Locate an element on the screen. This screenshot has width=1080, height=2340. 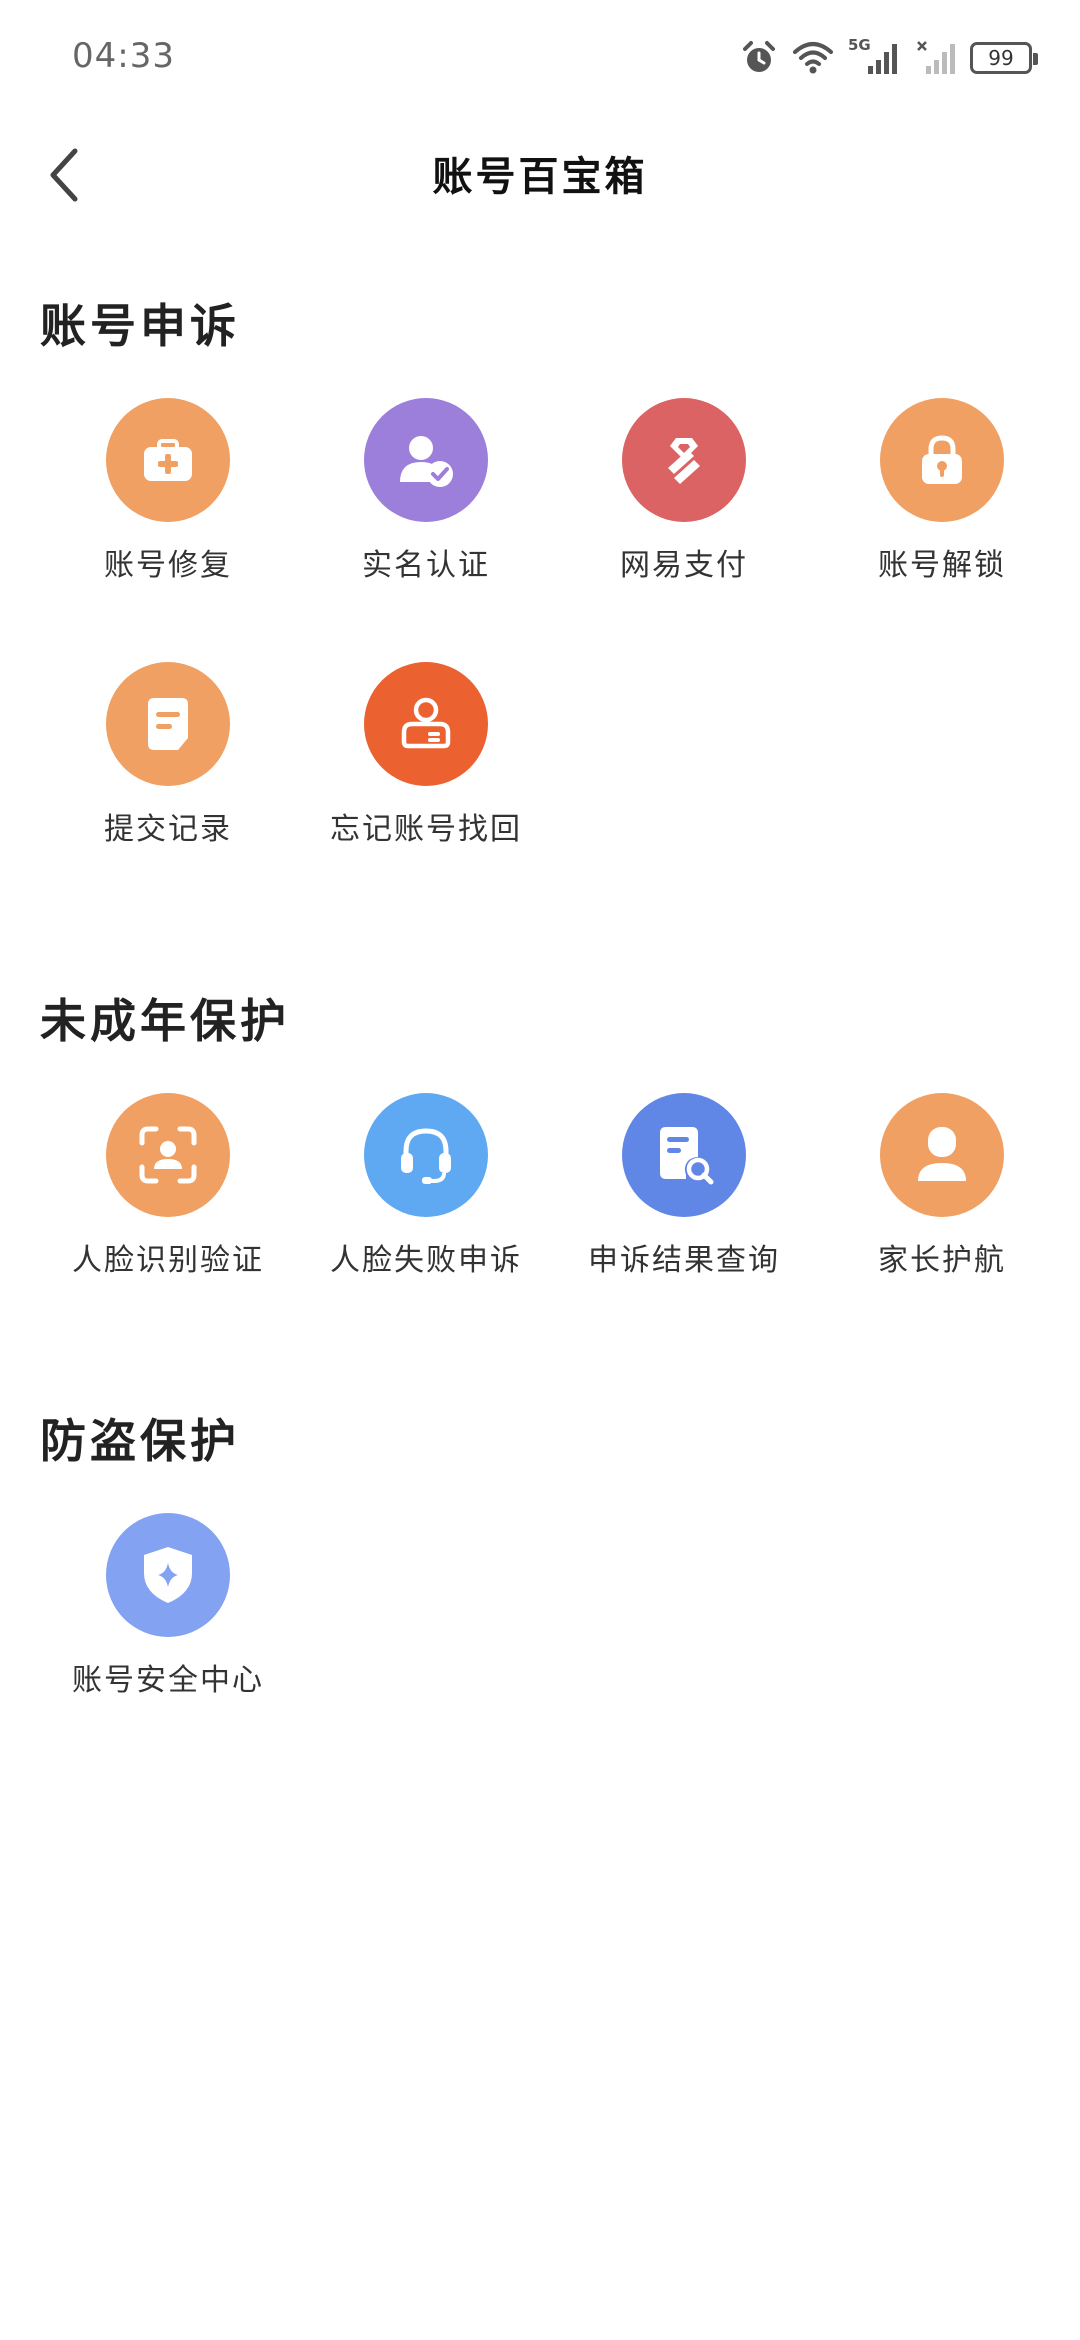
account-unlock-button: 账号解锁 is located at coordinates (942, 503).